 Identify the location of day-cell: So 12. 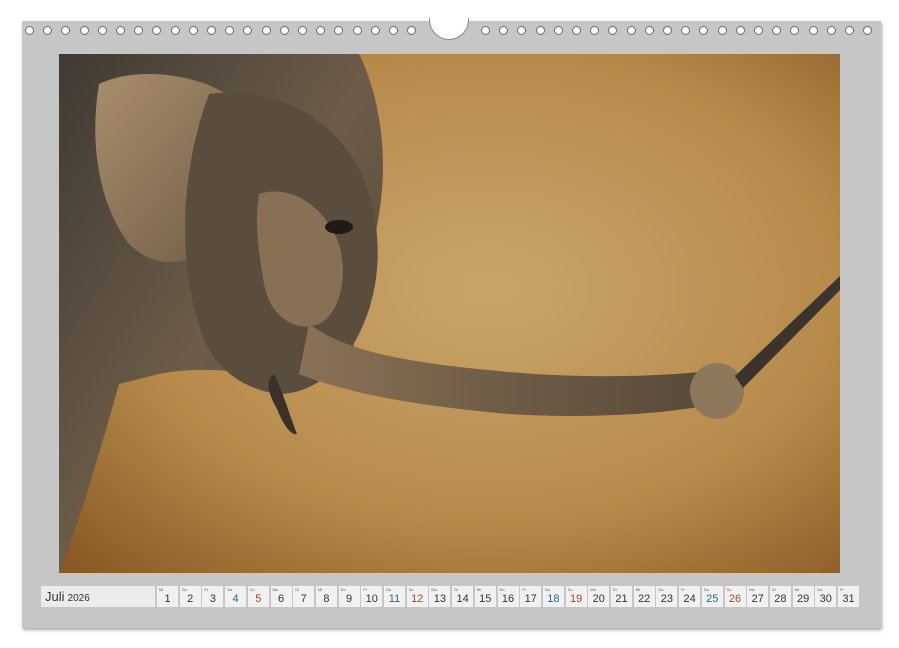
(417, 596).